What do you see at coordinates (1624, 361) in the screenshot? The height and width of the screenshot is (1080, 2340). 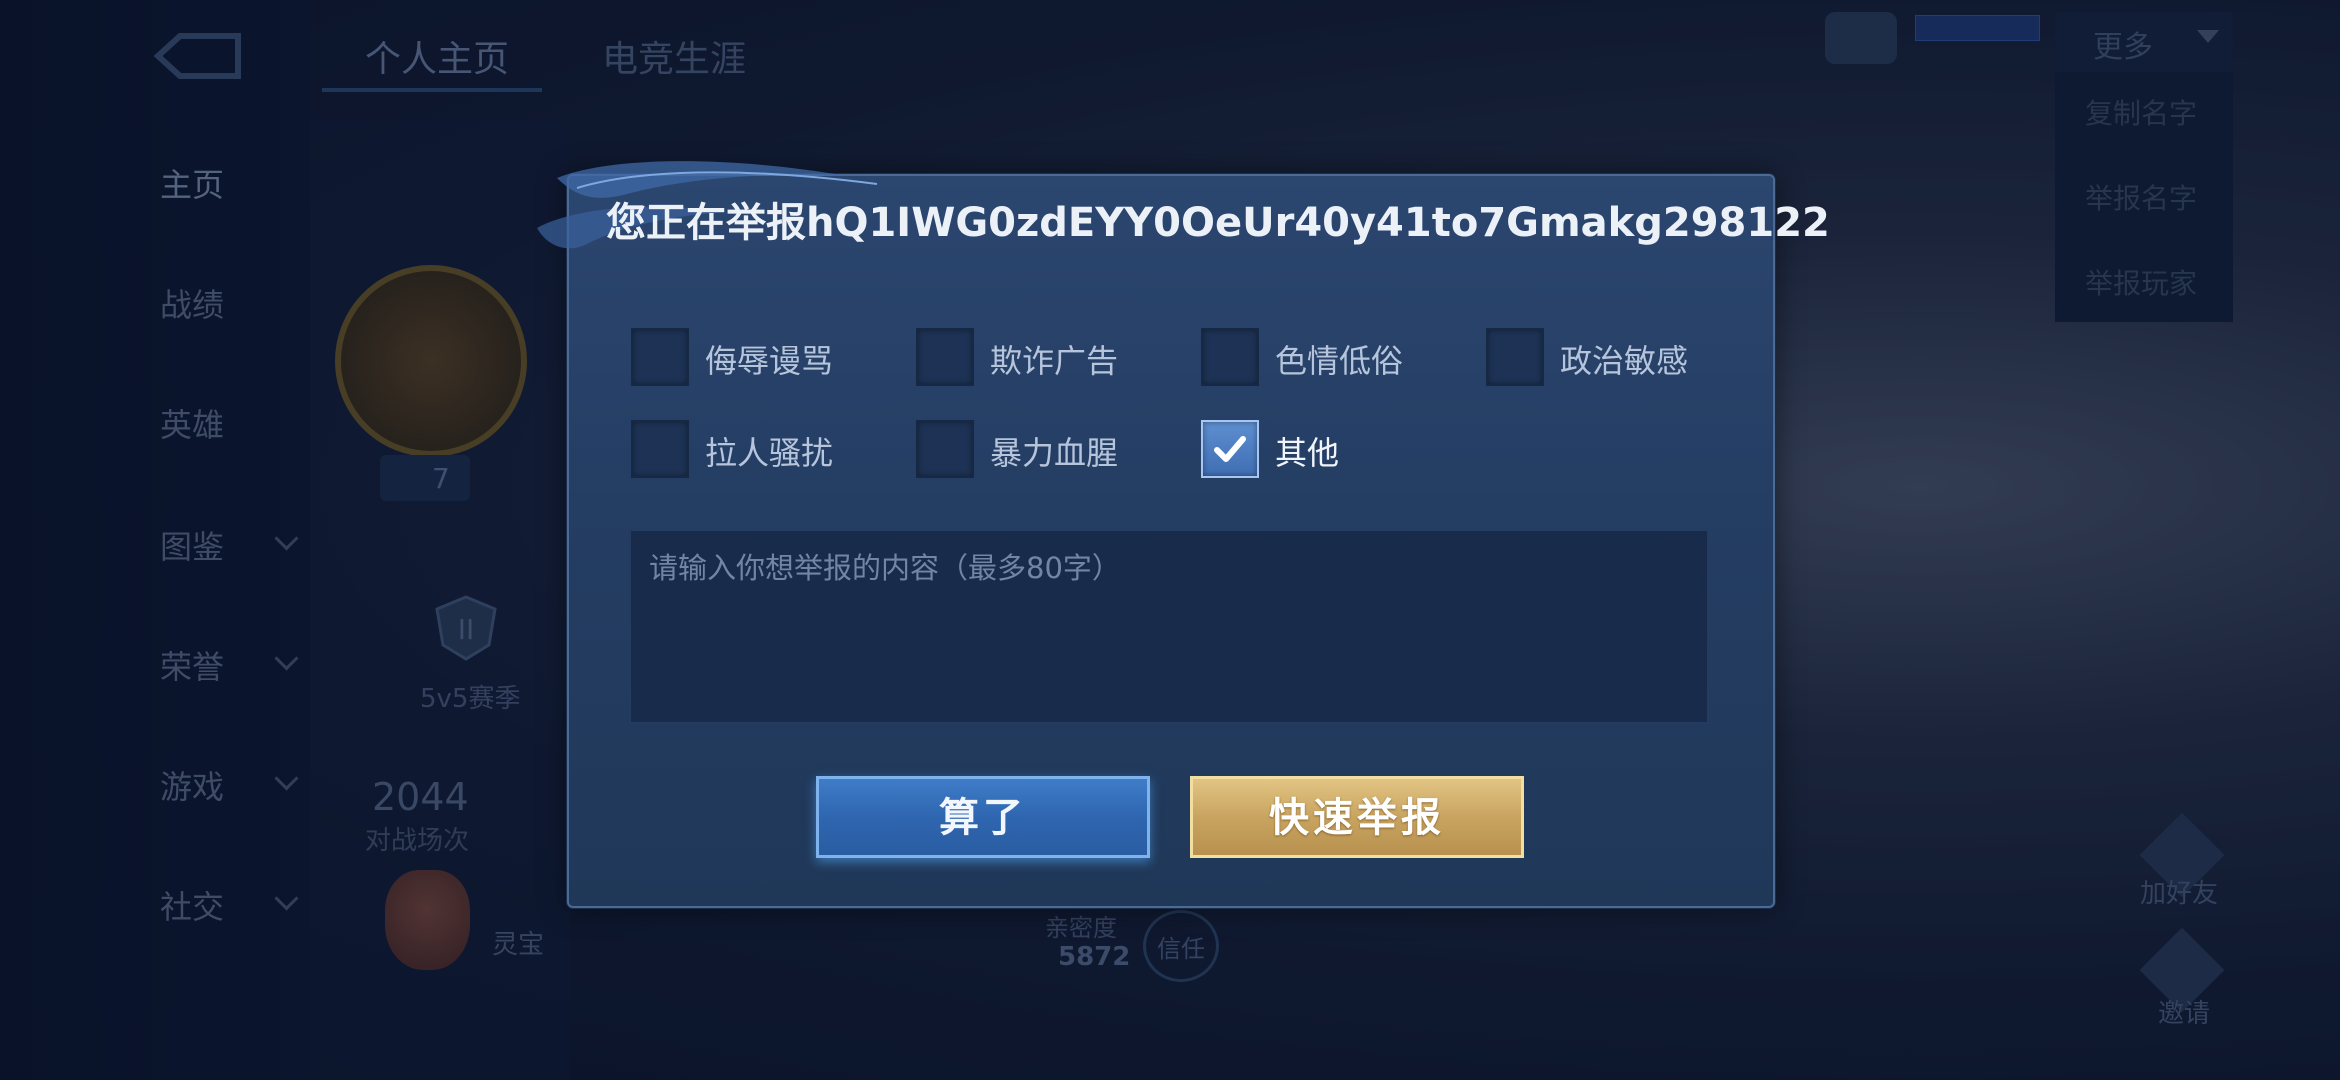 I see `option-label: 政治敏感` at bounding box center [1624, 361].